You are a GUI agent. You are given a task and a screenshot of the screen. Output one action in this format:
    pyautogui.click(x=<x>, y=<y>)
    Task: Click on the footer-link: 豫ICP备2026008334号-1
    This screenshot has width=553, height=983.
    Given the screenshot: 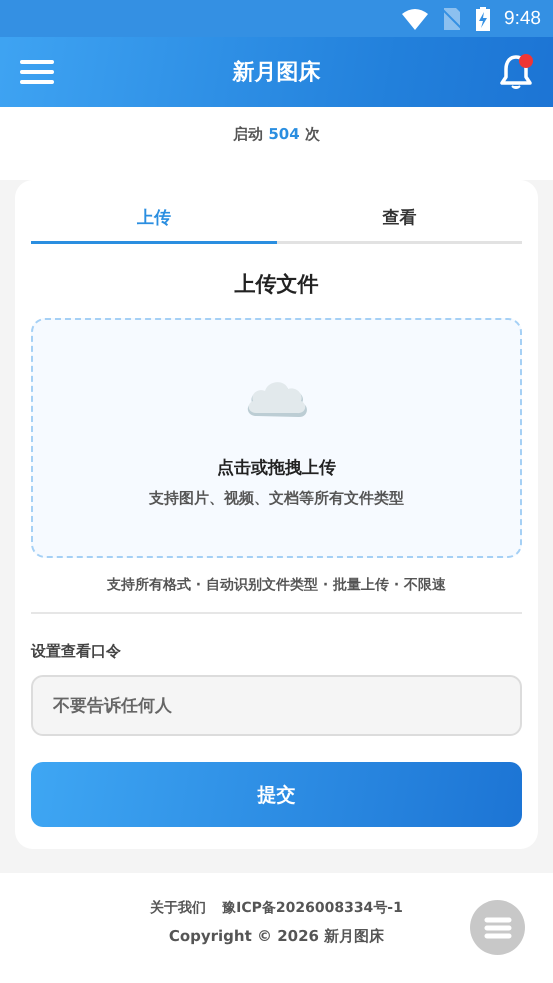 What is the action you would take?
    pyautogui.click(x=312, y=908)
    